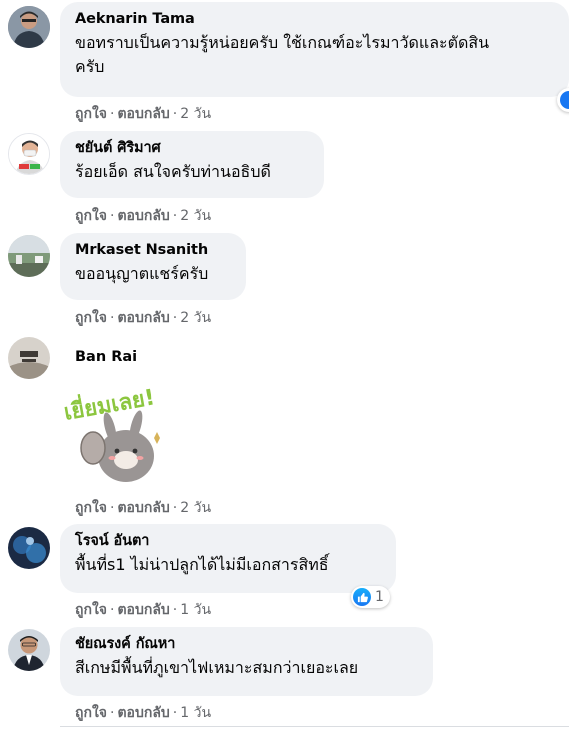 Image resolution: width=569 pixels, height=729 pixels. I want to click on comment-text: ร้อยเอ็ด สนใจครับท่านอธิบดี, so click(173, 171).